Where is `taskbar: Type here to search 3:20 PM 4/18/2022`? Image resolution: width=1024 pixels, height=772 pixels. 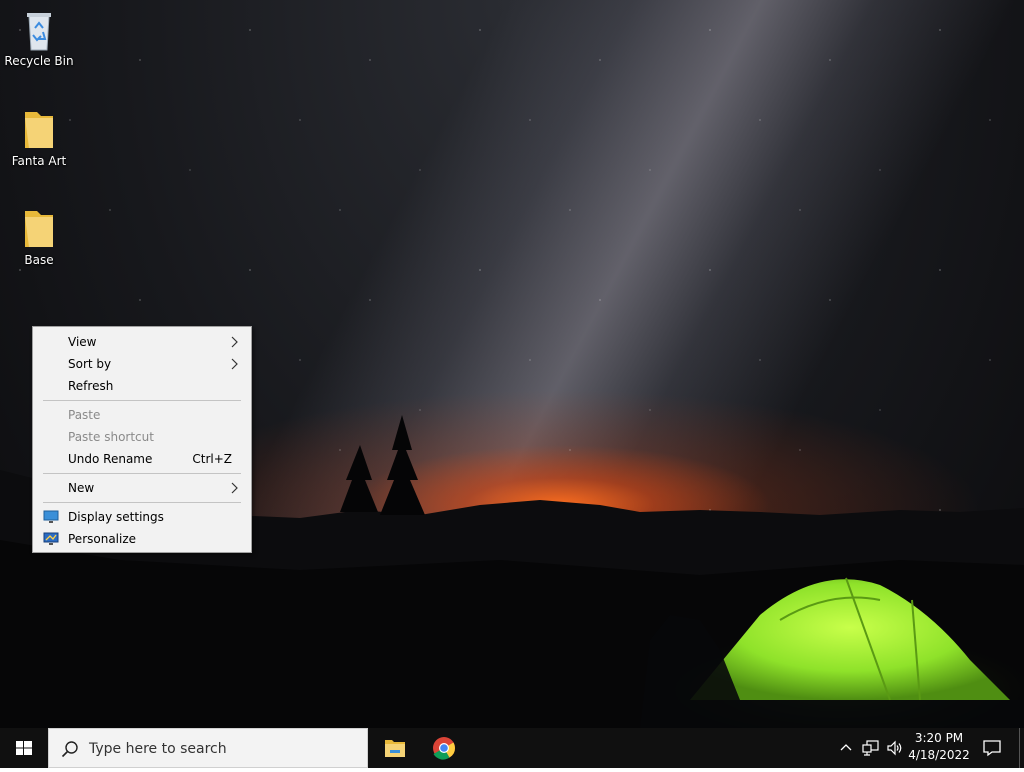
taskbar: Type here to search 3:20 PM 4/18/2022 is located at coordinates (512, 748).